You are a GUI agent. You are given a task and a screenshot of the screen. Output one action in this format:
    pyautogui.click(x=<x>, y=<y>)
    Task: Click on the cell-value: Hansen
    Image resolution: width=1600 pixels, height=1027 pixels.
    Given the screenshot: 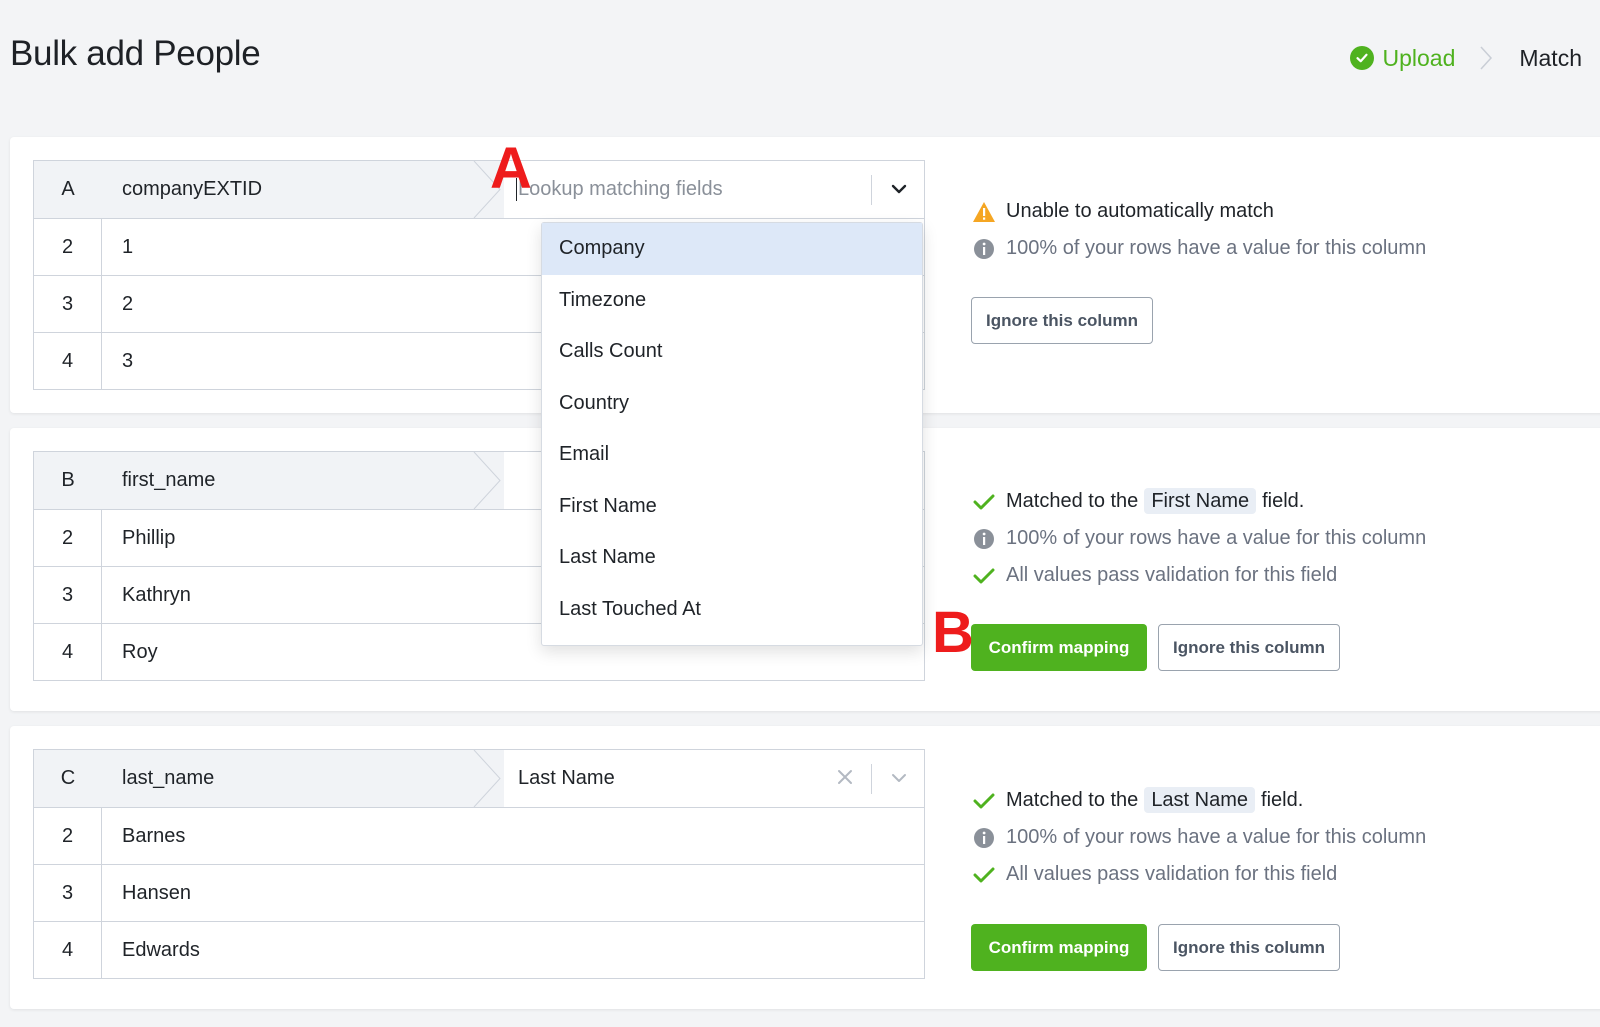 What is the action you would take?
    pyautogui.click(x=156, y=892)
    